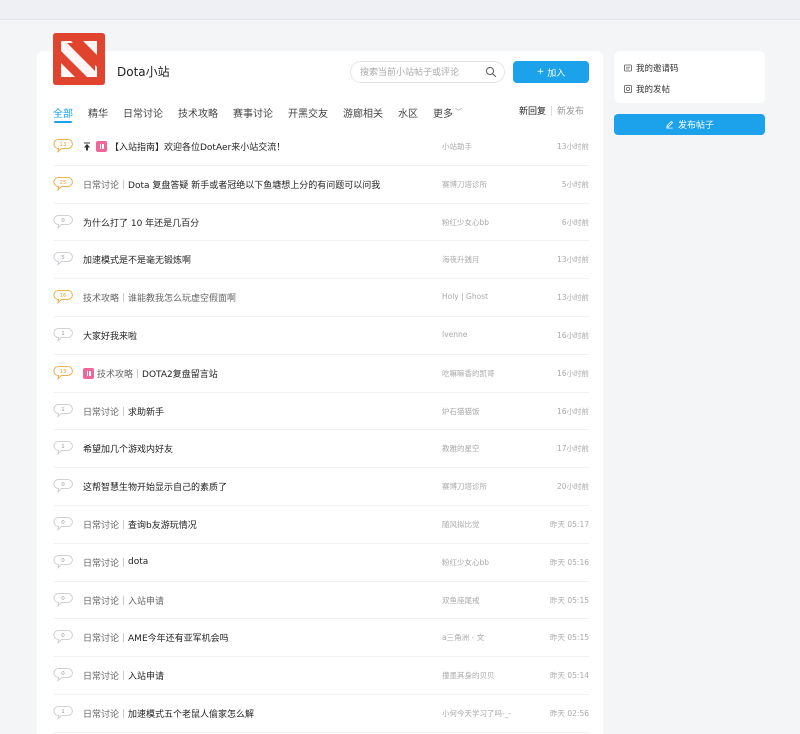 The height and width of the screenshot is (734, 800). I want to click on post-title: 日常讨论 Dota 复盘答疑 新手或者冠绝以下鱼塘想上分的有问题可以问我, so click(231, 184).